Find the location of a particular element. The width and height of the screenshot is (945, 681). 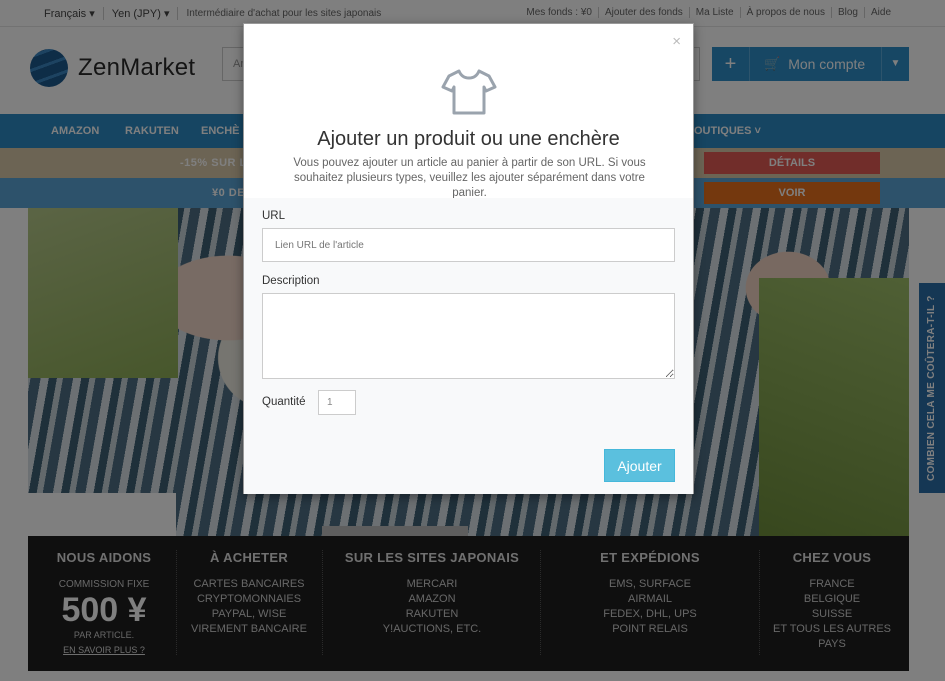

modal-title: Ajouter un produit ou une enchère is located at coordinates (468, 139).